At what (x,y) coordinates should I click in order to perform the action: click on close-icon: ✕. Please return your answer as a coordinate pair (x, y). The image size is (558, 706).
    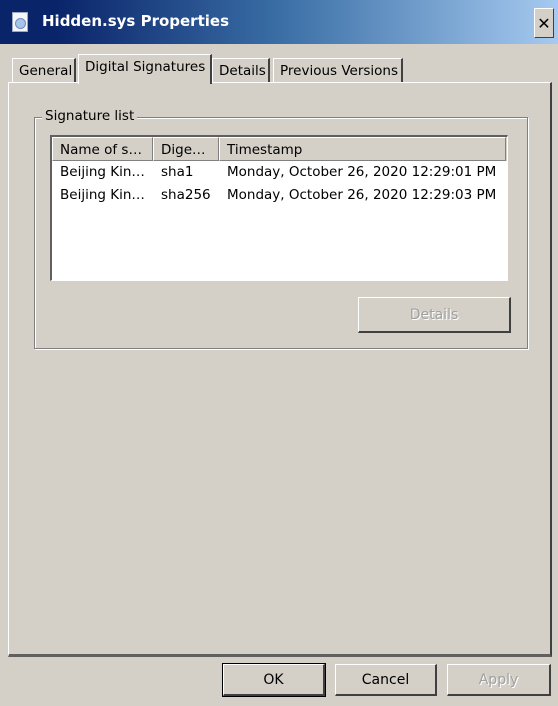
    Looking at the image, I should click on (544, 23).